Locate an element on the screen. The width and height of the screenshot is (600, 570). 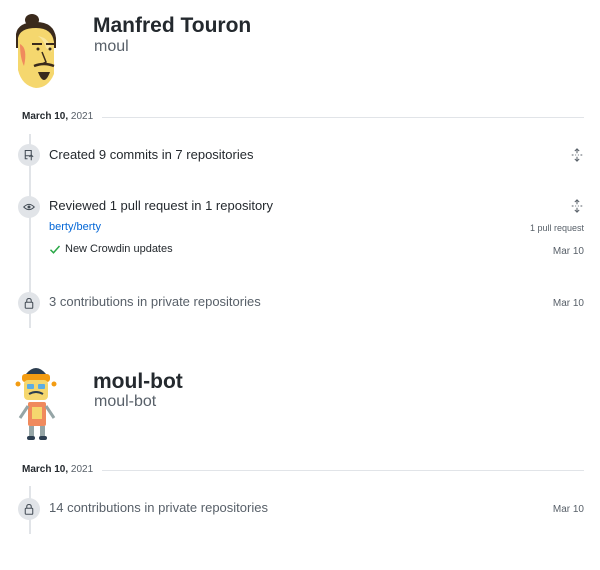
private-contributions: 14 contributions in private repositories is located at coordinates (158, 507).